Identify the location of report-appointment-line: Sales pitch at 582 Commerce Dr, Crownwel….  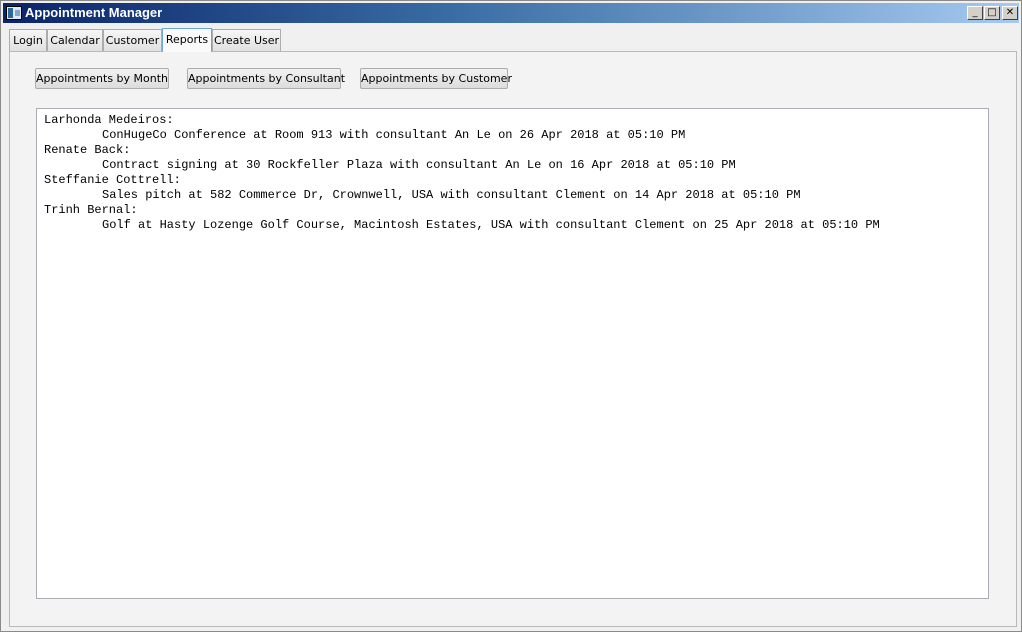
(451, 195).